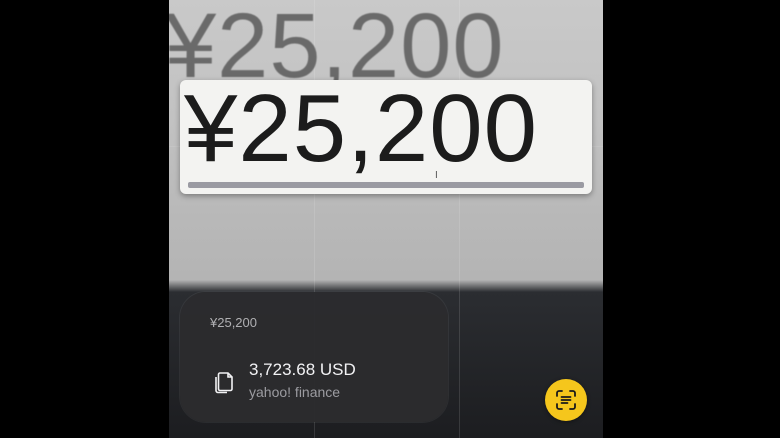 This screenshot has height=438, width=780. I want to click on text-scan-button, so click(566, 400).